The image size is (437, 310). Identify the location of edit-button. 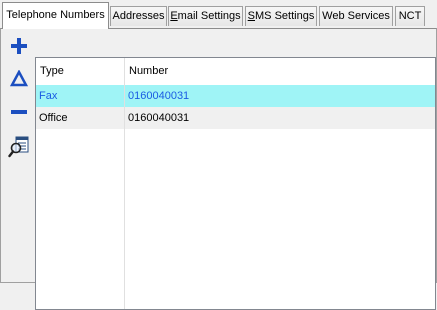
(19, 84).